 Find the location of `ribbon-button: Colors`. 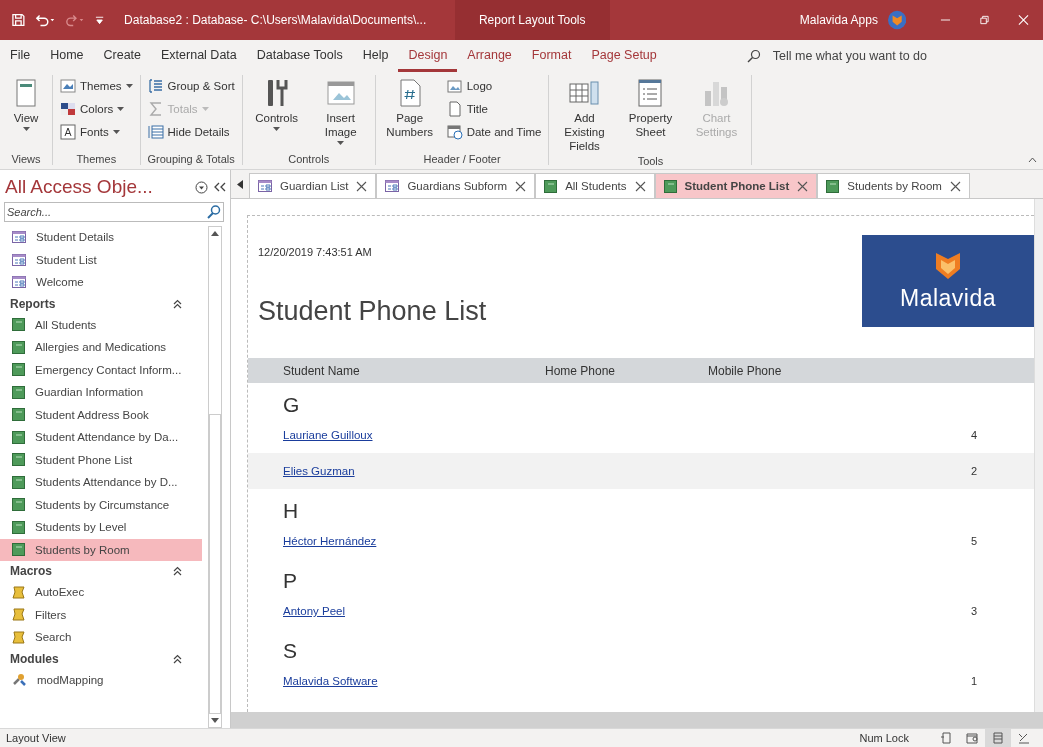

ribbon-button: Colors is located at coordinates (96, 108).